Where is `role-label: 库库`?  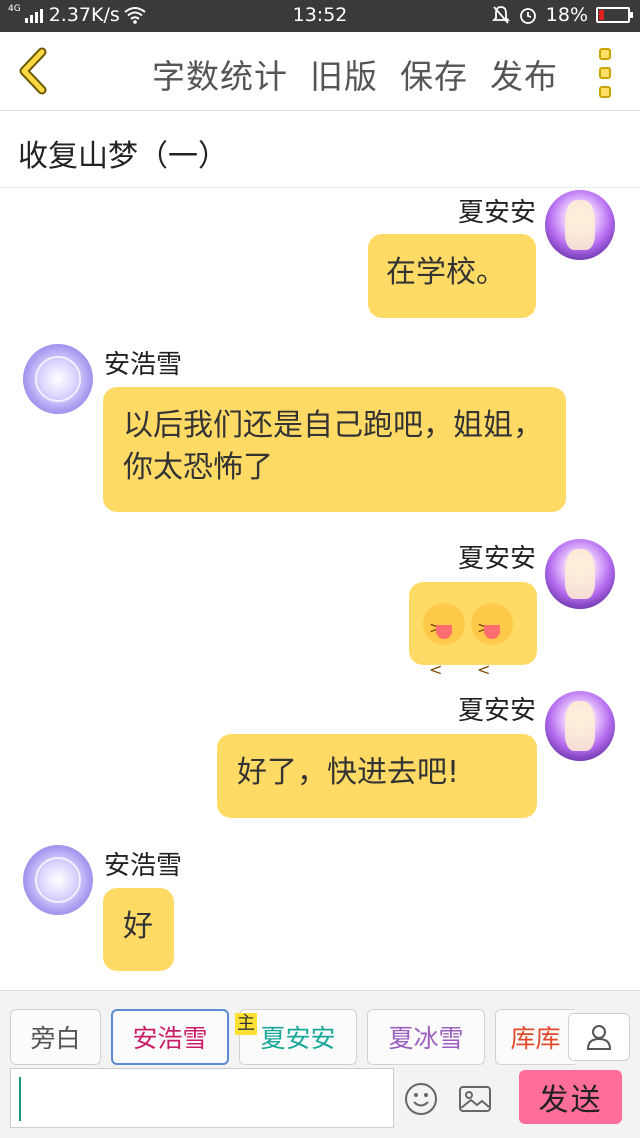 role-label: 库库 is located at coordinates (535, 1038).